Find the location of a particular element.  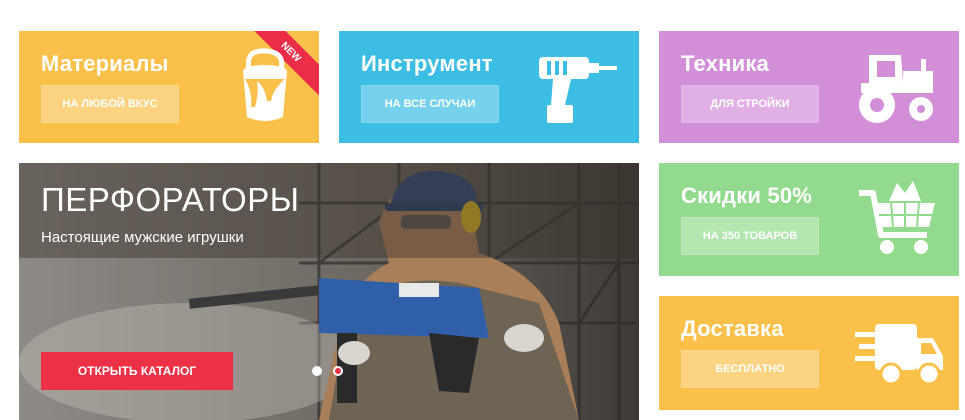

open-catalog-button: ОТКРЫТЬ КАТАЛОГ is located at coordinates (137, 371).